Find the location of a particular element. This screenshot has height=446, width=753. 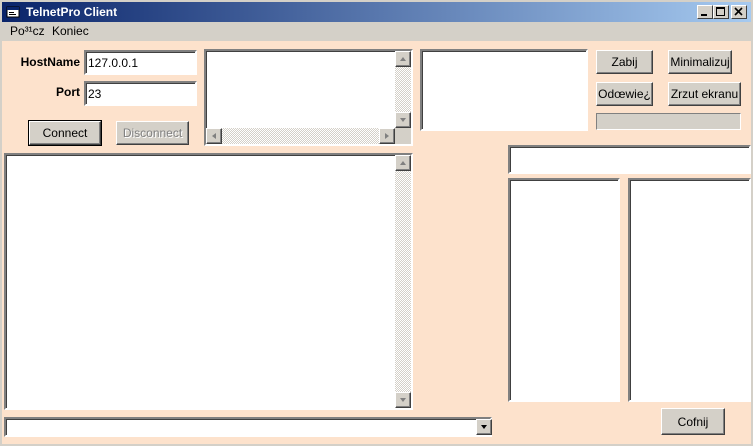

maximize-icon is located at coordinates (720, 11).